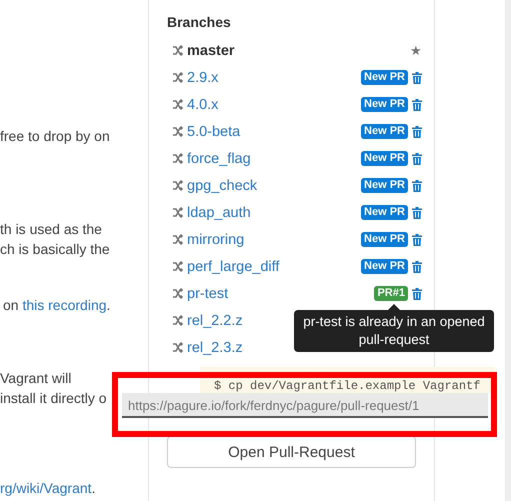 This screenshot has height=501, width=511. Describe the element at coordinates (64, 305) in the screenshot. I see `text-link: this recording` at that location.